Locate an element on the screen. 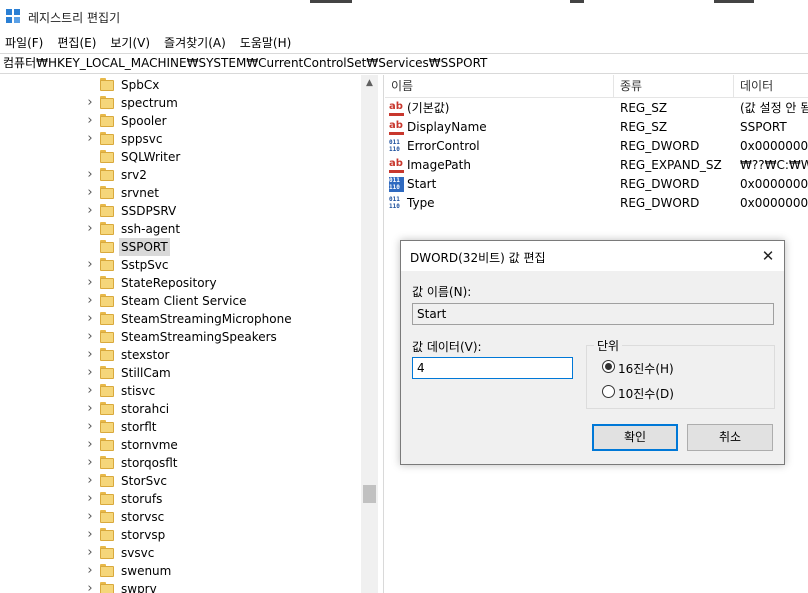 Image resolution: width=808 pixels, height=593 pixels. tree-item: › storahci is located at coordinates (180, 409).